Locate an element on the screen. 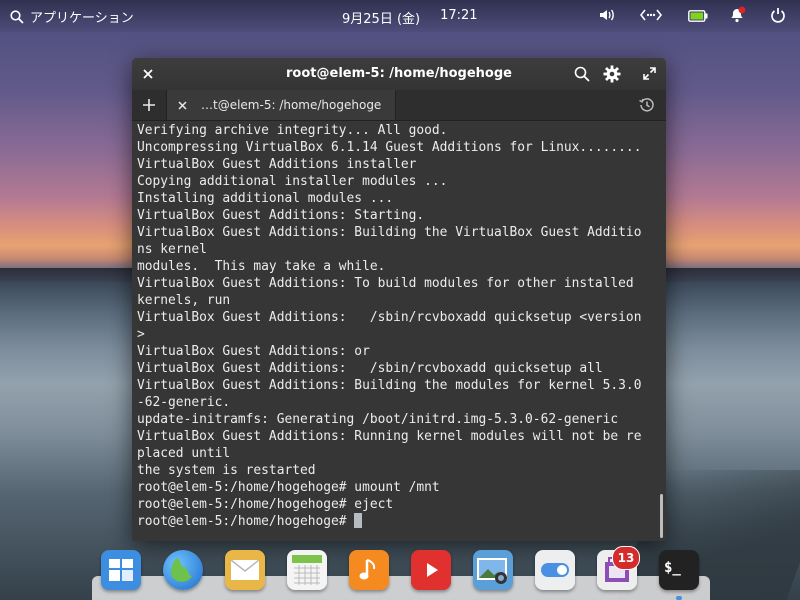 This screenshot has width=800, height=600. datetime-indicator: 9月25日 (金) 17:21 is located at coordinates (410, 17).